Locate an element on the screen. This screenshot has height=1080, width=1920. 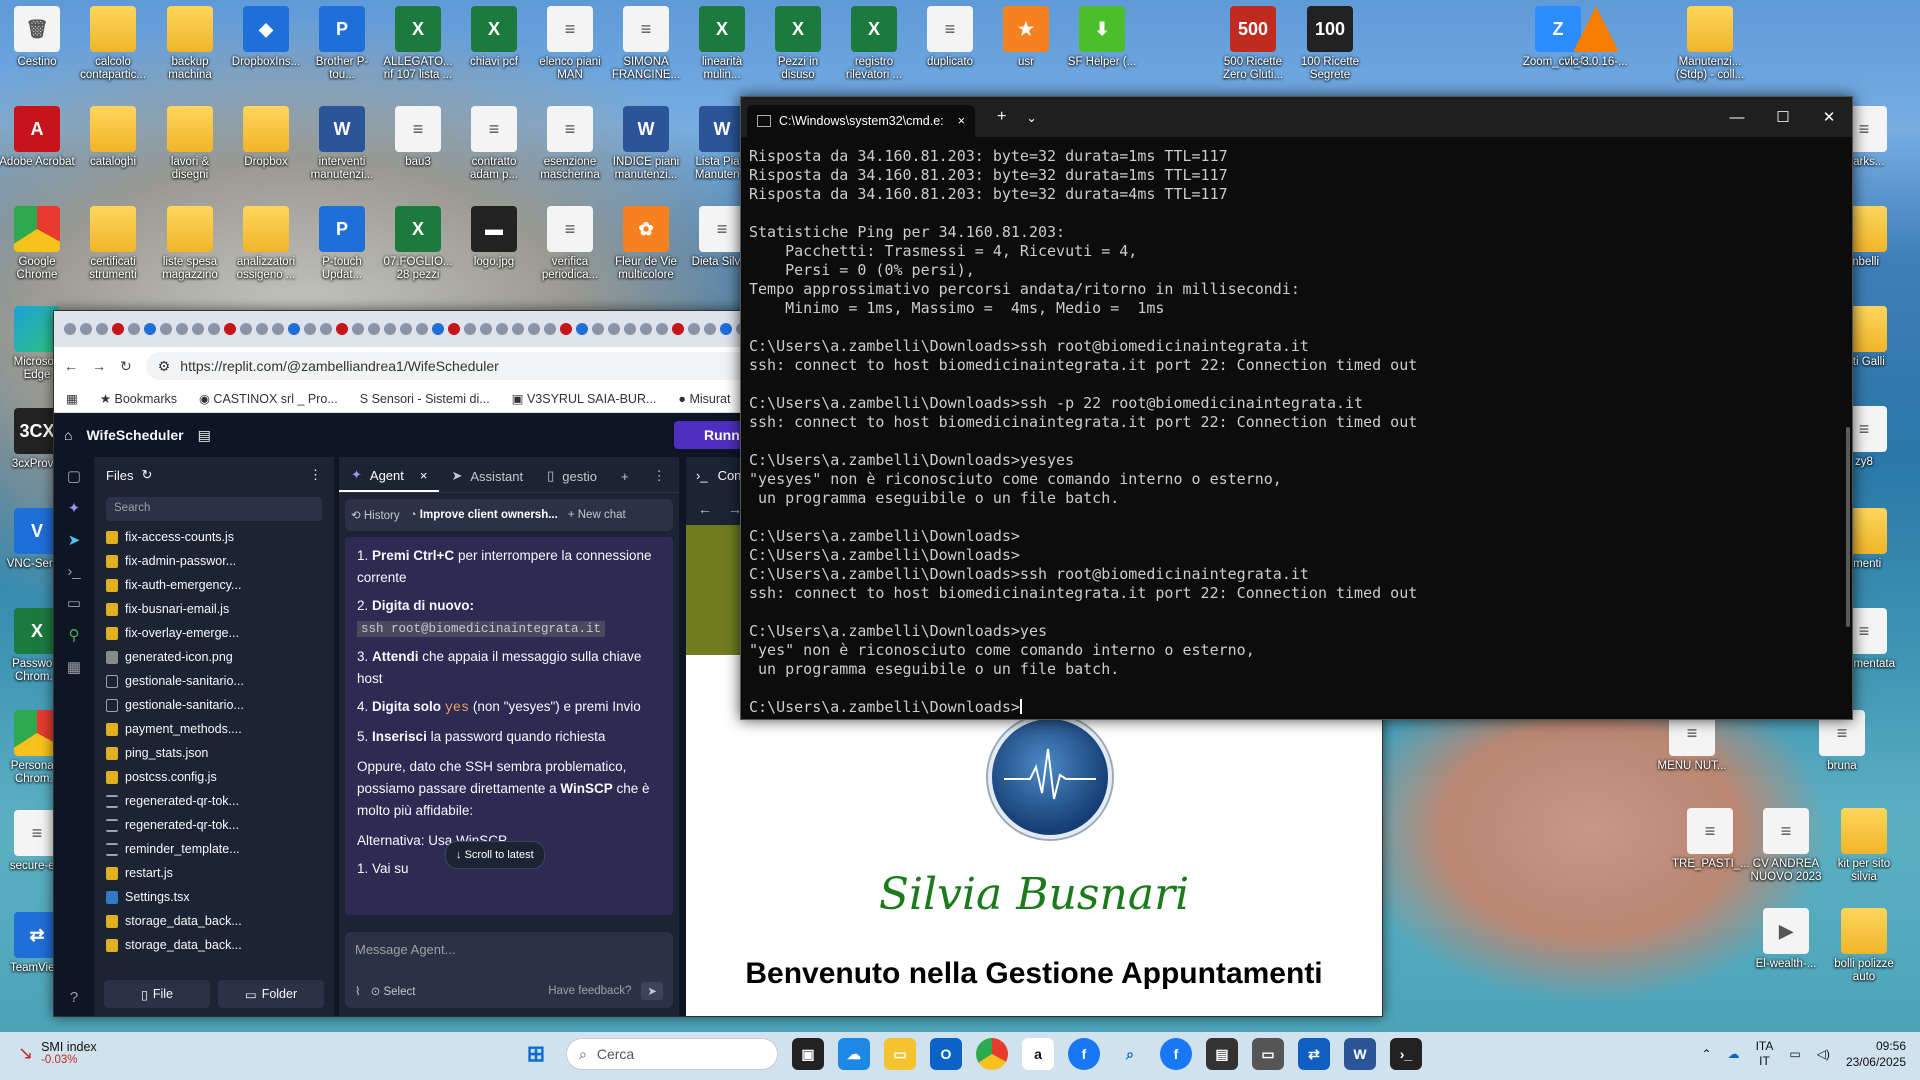
media-icon: ▭ is located at coordinates (1268, 1054).